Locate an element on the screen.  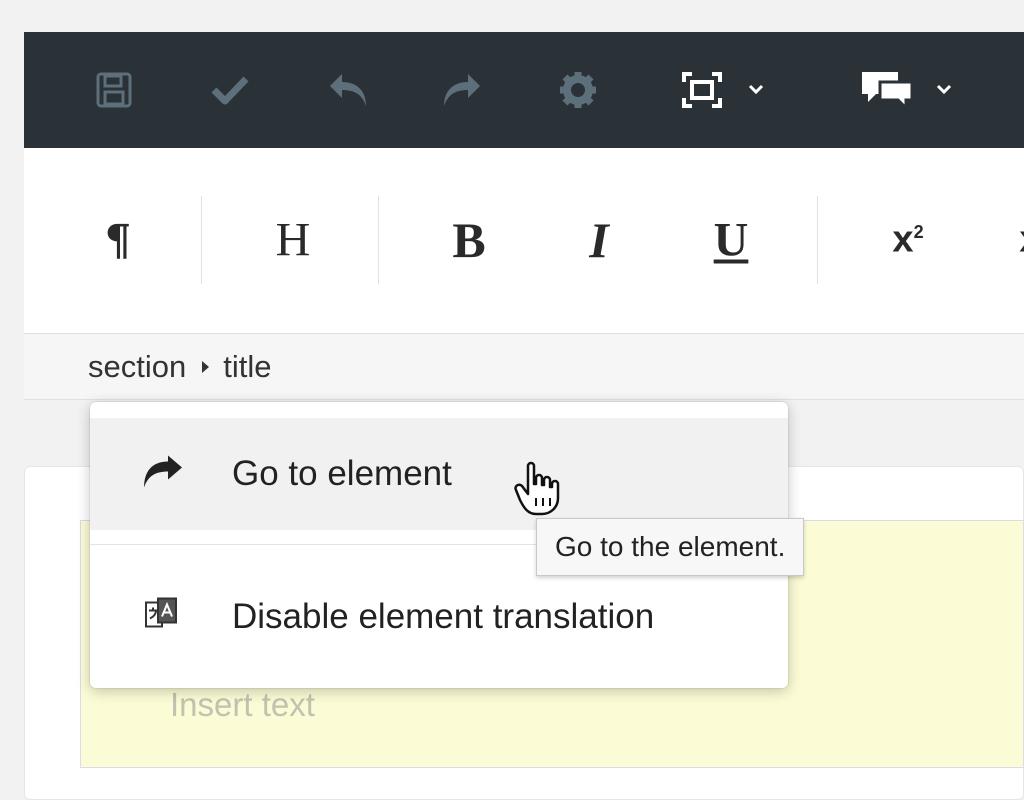
hand-cursor-icon is located at coordinates (540, 490).